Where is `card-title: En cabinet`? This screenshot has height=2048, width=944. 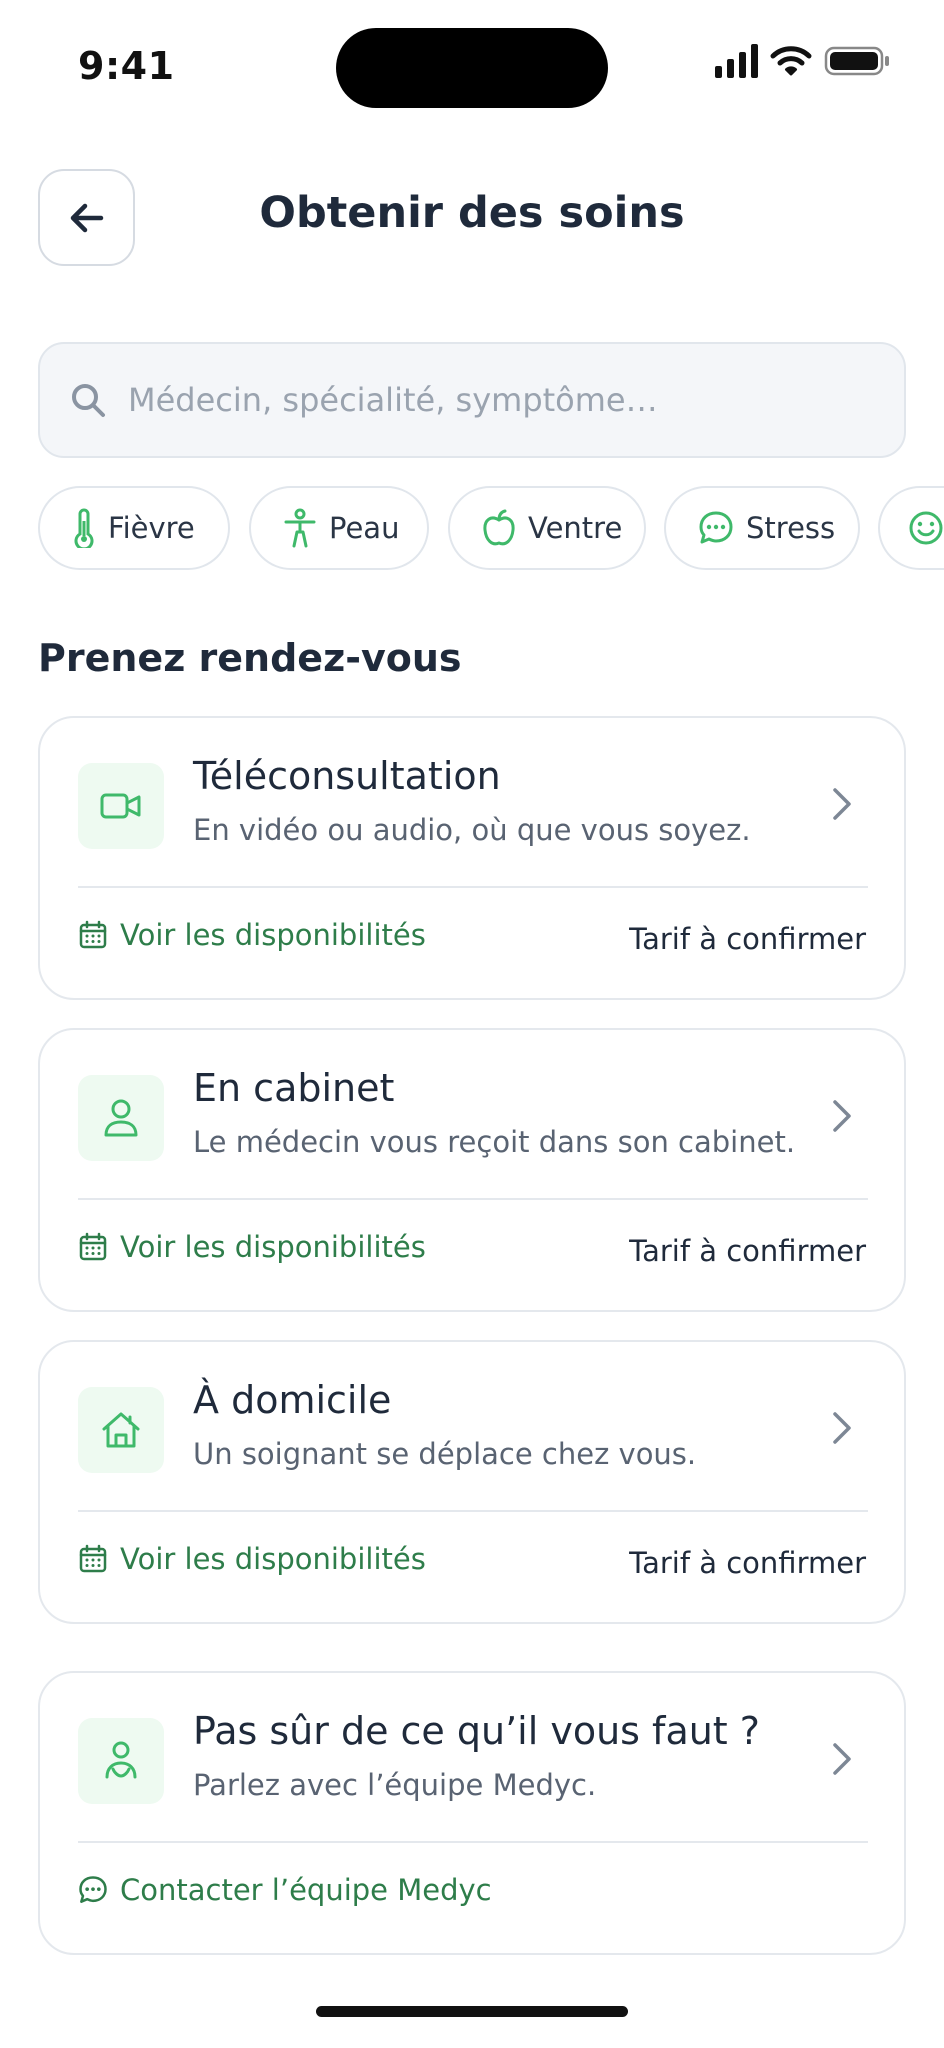
card-title: En cabinet is located at coordinates (294, 1088).